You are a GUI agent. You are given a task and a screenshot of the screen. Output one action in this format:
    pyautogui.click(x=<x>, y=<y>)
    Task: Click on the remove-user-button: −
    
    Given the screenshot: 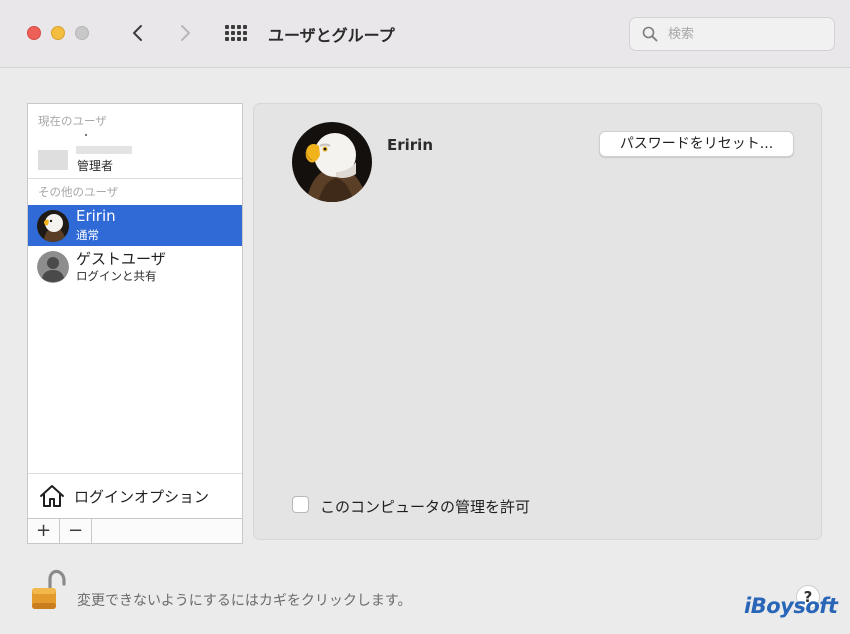 What is the action you would take?
    pyautogui.click(x=76, y=531)
    